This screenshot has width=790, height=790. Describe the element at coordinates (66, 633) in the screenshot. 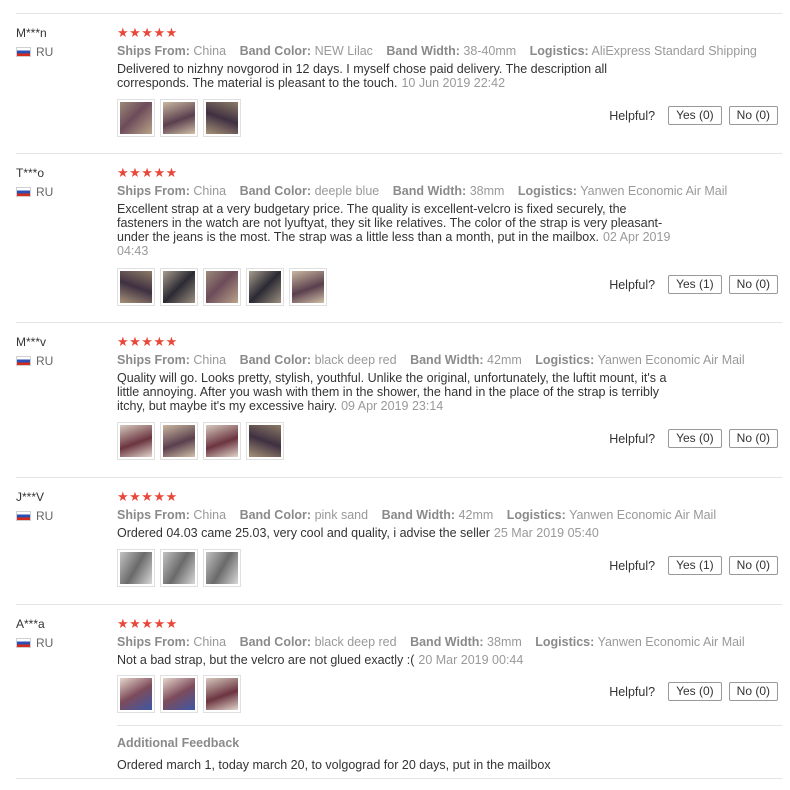

I see `review-user: A***a RU` at that location.